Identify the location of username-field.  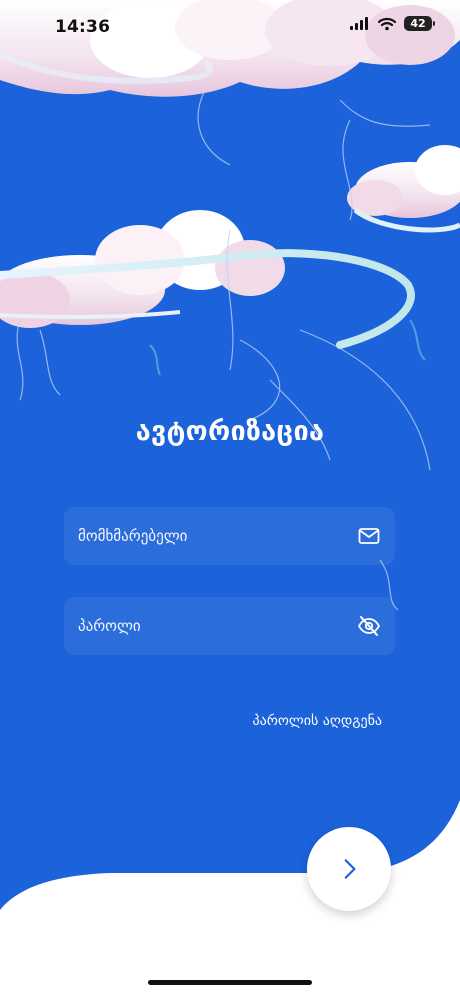
(229, 536).